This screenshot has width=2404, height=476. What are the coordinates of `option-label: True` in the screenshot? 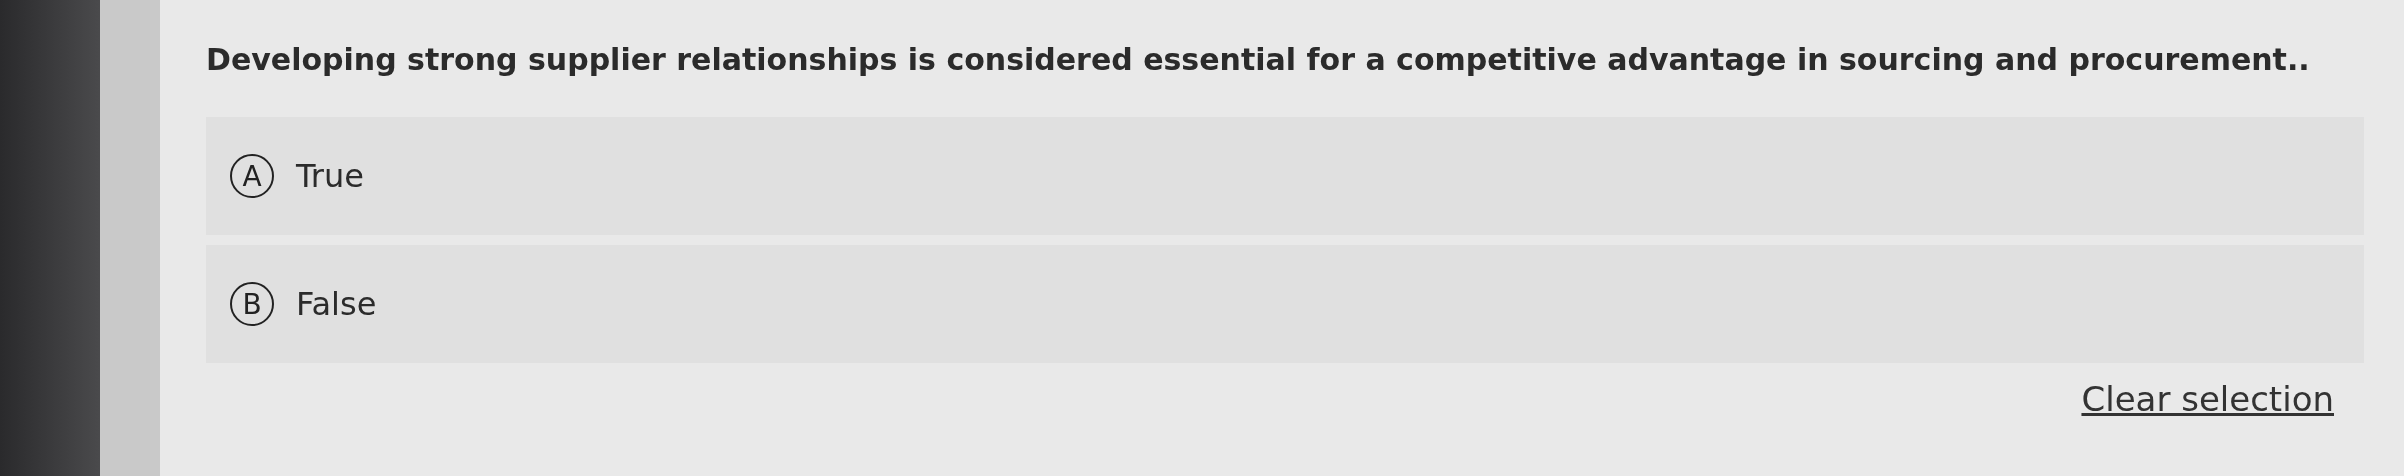 It's located at (330, 176).